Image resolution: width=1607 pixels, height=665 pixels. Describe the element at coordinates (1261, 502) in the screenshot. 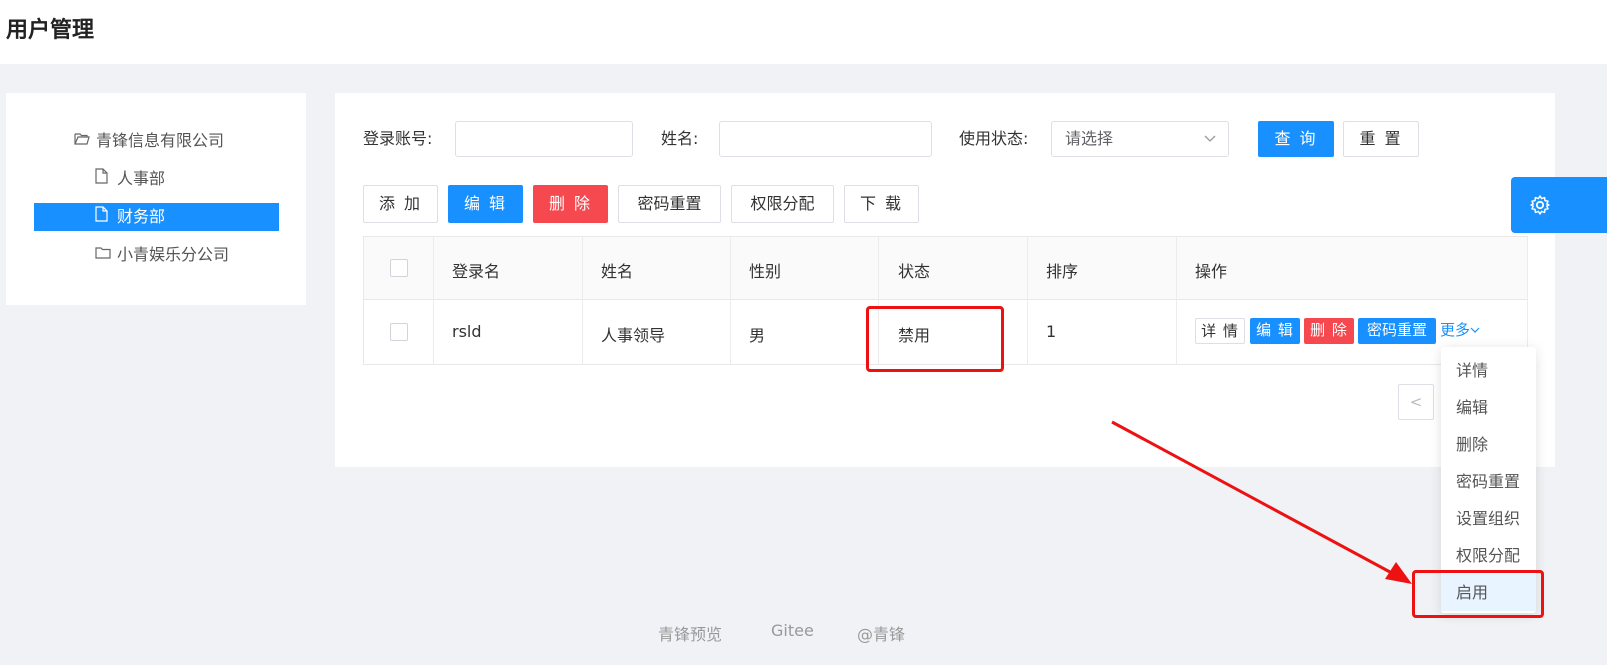

I see `arrow-annotation` at that location.